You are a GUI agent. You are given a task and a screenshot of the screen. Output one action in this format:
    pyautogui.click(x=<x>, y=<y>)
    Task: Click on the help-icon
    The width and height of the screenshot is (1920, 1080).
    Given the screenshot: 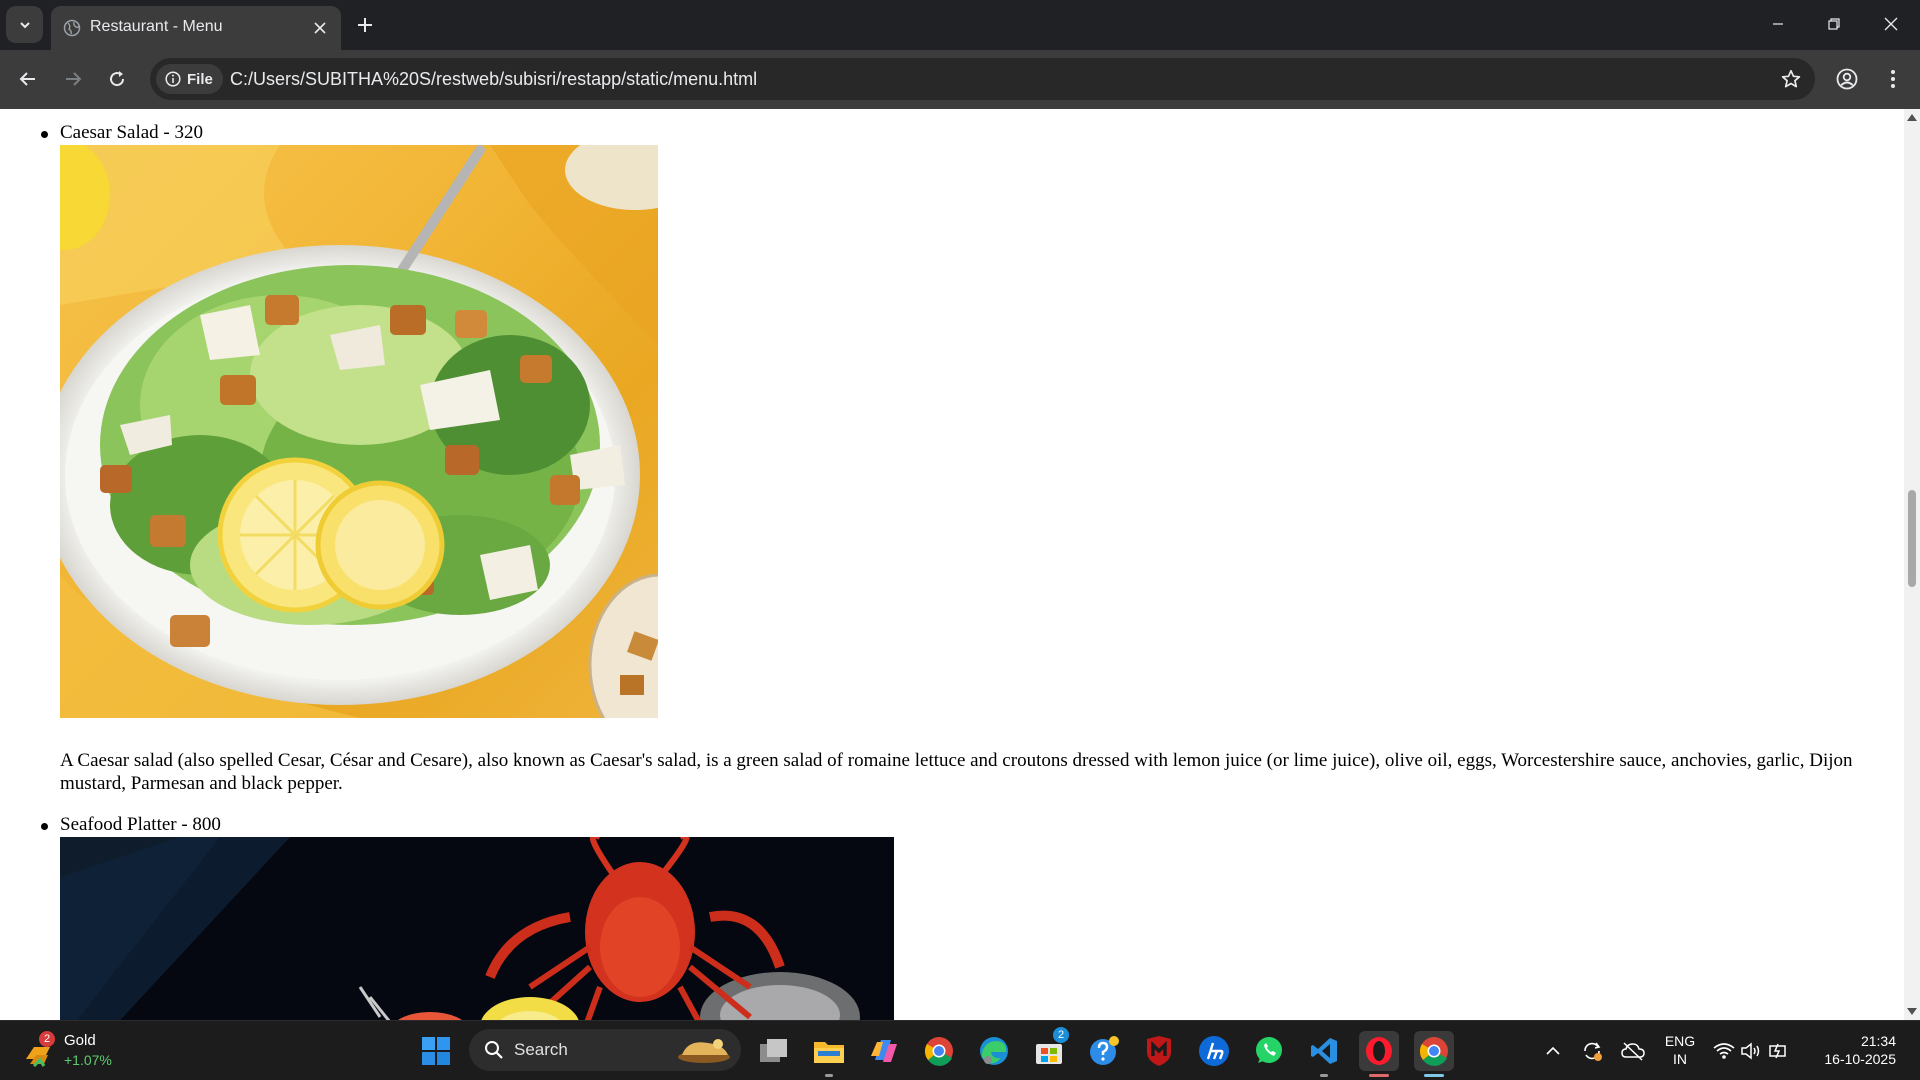 What is the action you would take?
    pyautogui.click(x=1104, y=1050)
    